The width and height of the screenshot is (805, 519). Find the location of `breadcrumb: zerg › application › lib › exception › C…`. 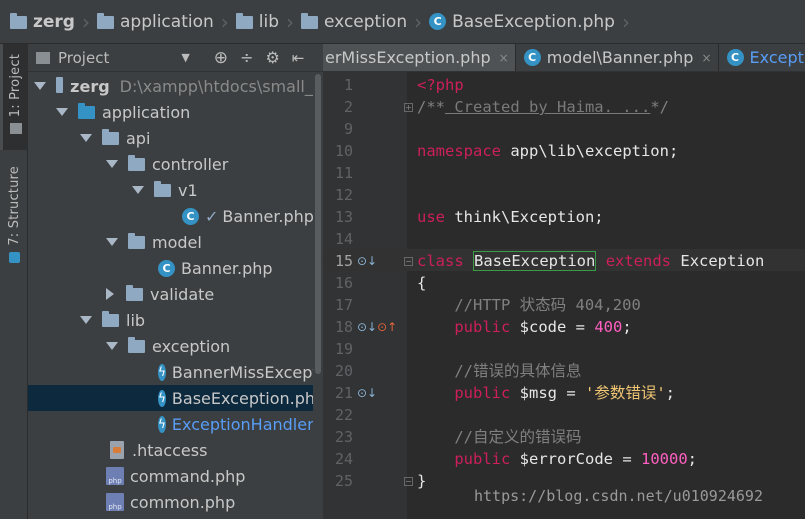

breadcrumb: zerg › application › lib › exception › C… is located at coordinates (402, 22).